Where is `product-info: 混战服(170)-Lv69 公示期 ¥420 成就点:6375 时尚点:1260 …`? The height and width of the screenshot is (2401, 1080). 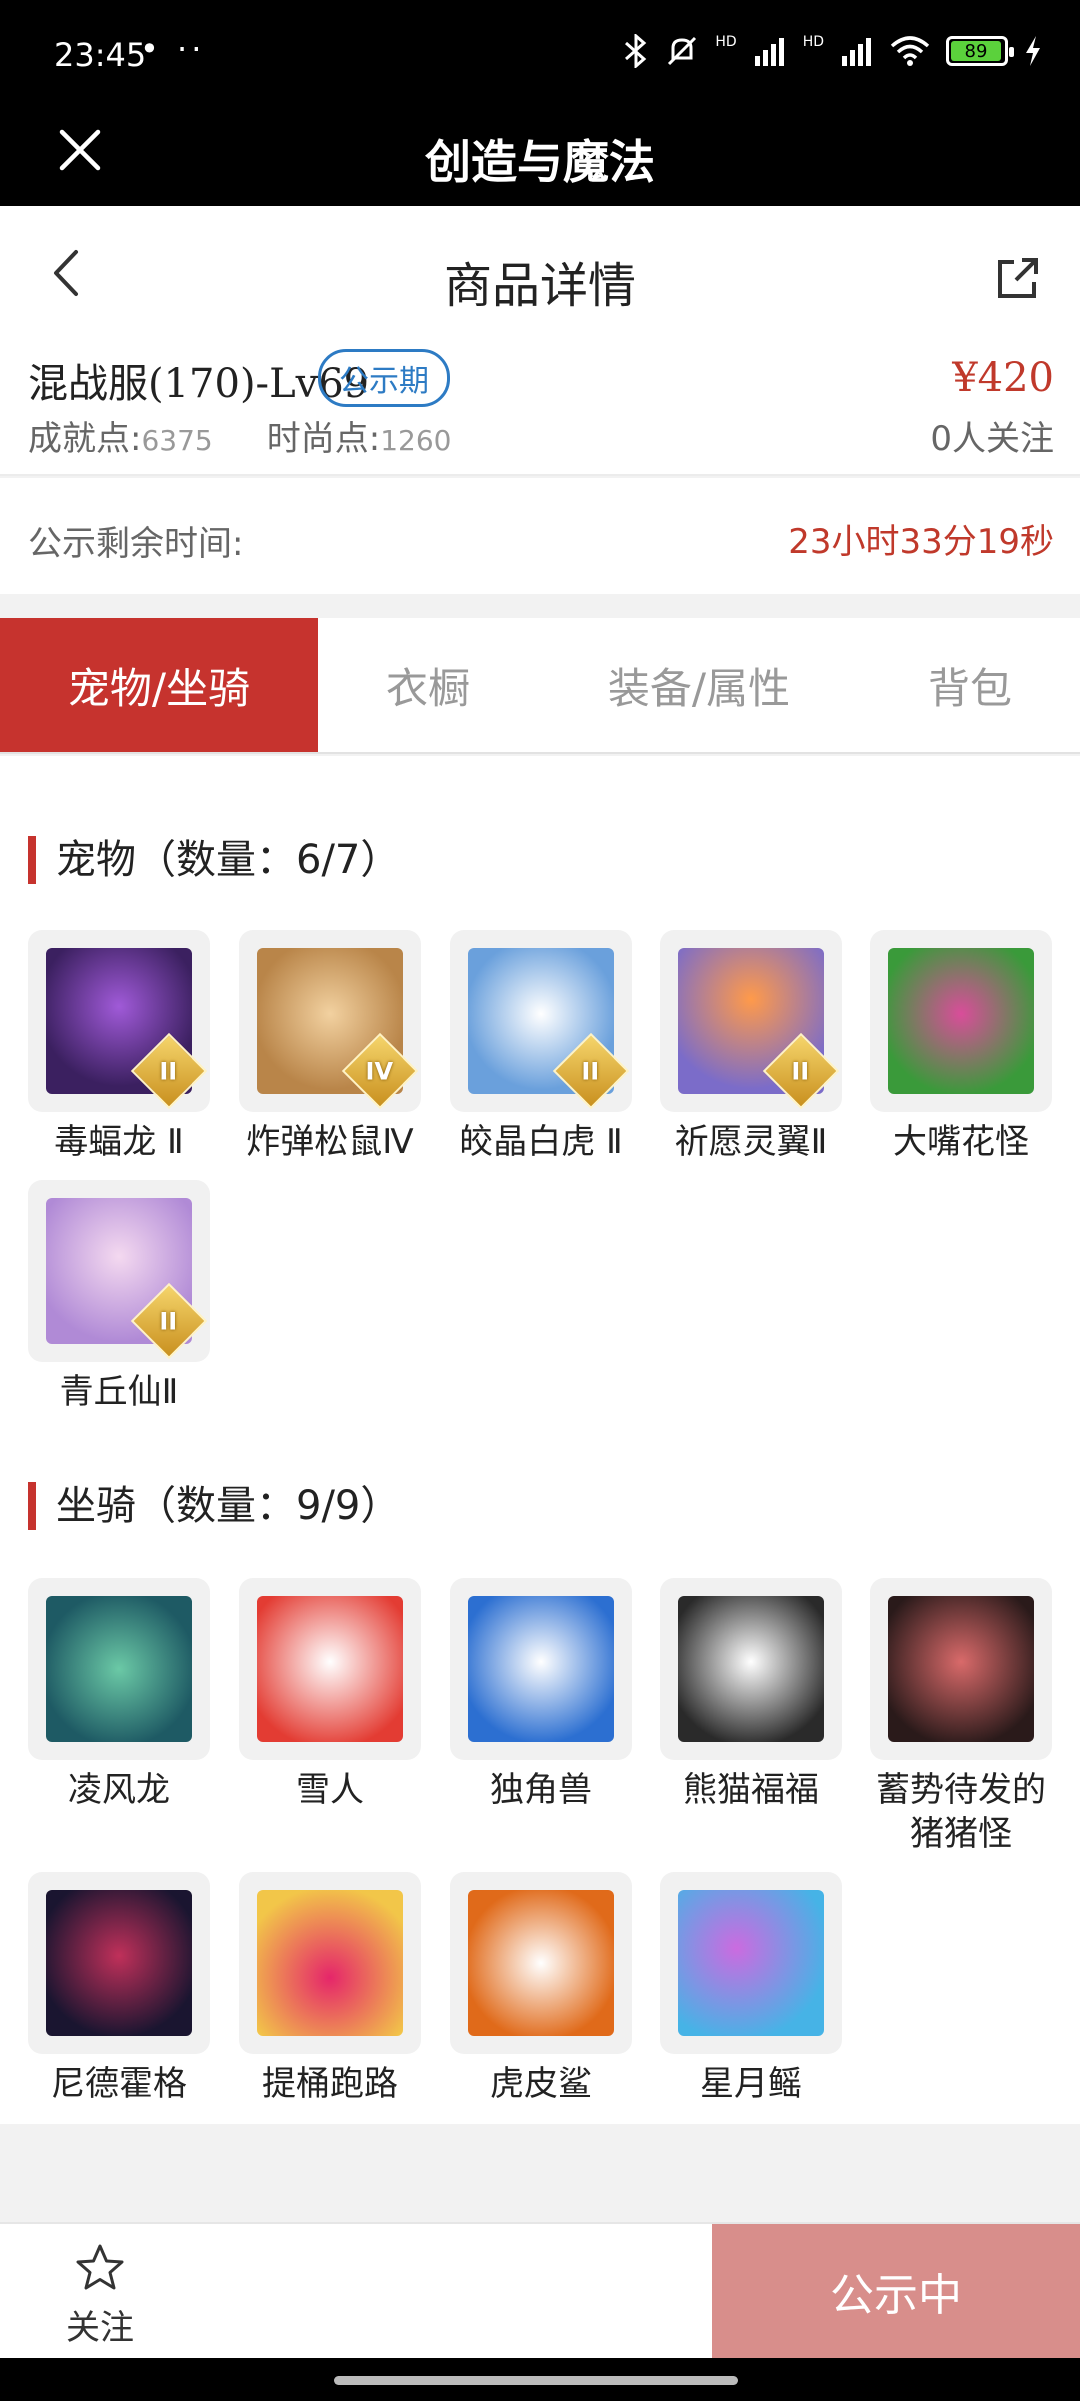
product-info: 混战服(170)-Lv69 公示期 ¥420 成就点:6375 时尚点:1260 … is located at coordinates (540, 403).